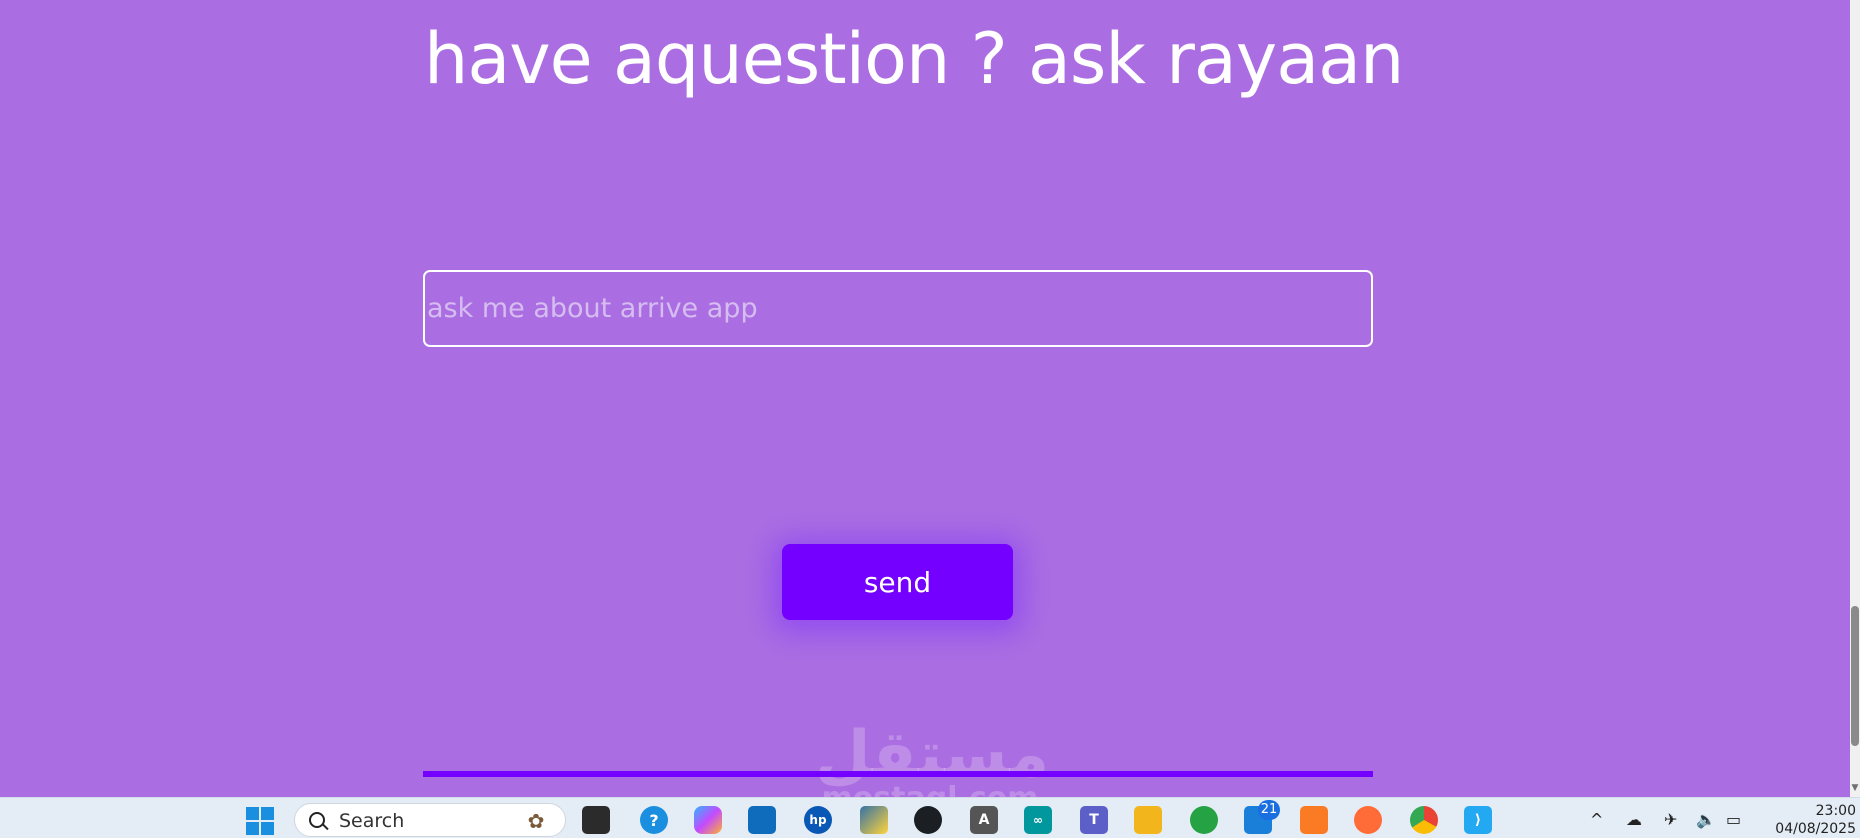 The image size is (1860, 838). What do you see at coordinates (1855, 676) in the screenshot?
I see `scrollbar-thumb` at bounding box center [1855, 676].